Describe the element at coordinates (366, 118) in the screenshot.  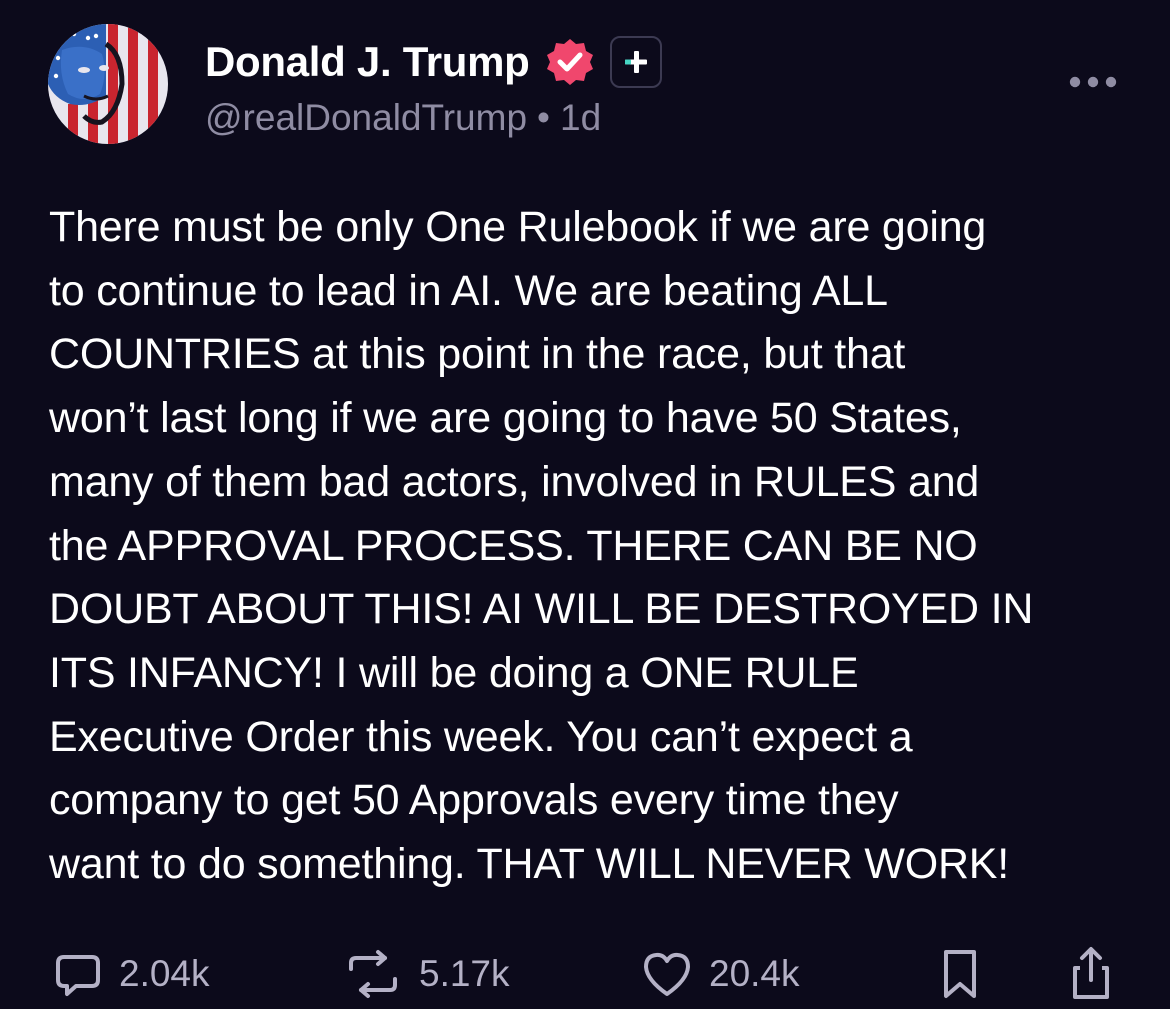
I see `author-handle: @realDonaldTrump` at that location.